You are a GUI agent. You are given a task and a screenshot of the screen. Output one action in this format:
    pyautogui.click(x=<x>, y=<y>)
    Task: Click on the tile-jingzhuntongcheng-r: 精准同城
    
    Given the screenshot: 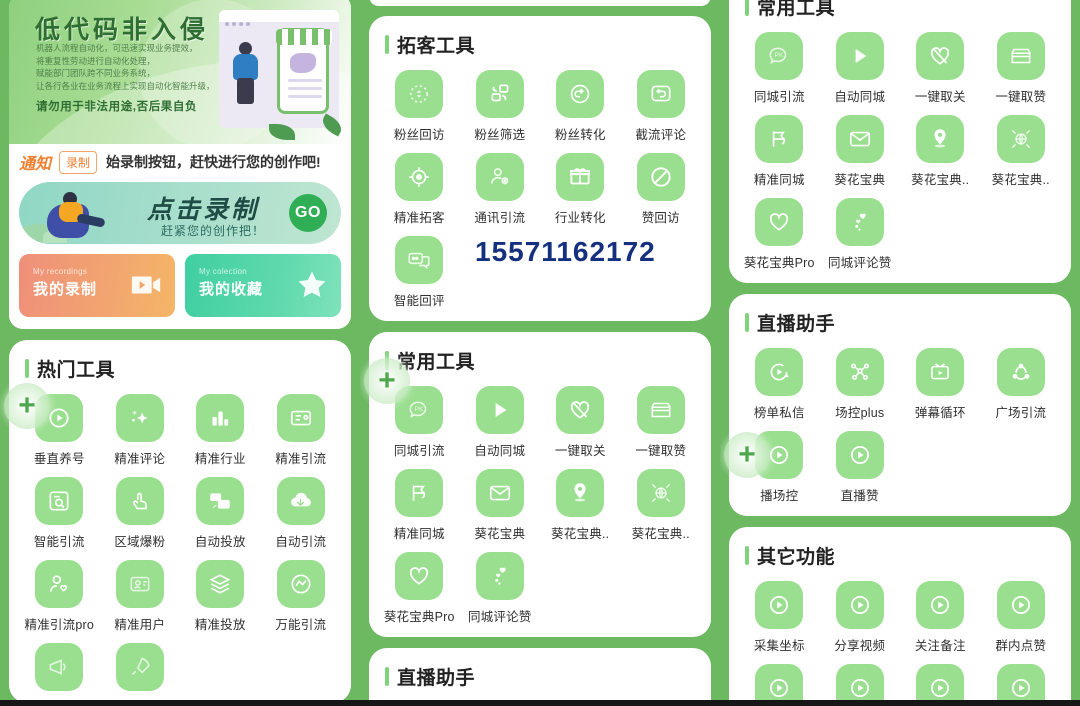 What is the action you would take?
    pyautogui.click(x=779, y=151)
    